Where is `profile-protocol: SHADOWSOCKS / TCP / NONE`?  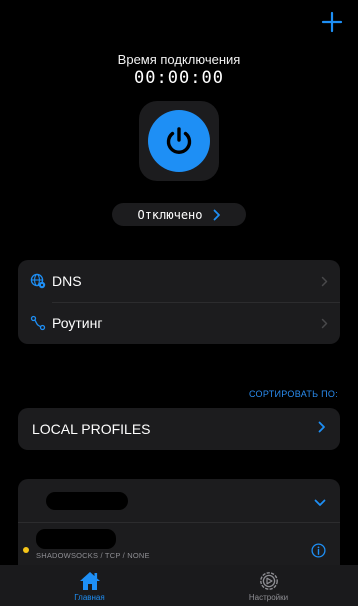 profile-protocol: SHADOWSOCKS / TCP / NONE is located at coordinates (93, 555).